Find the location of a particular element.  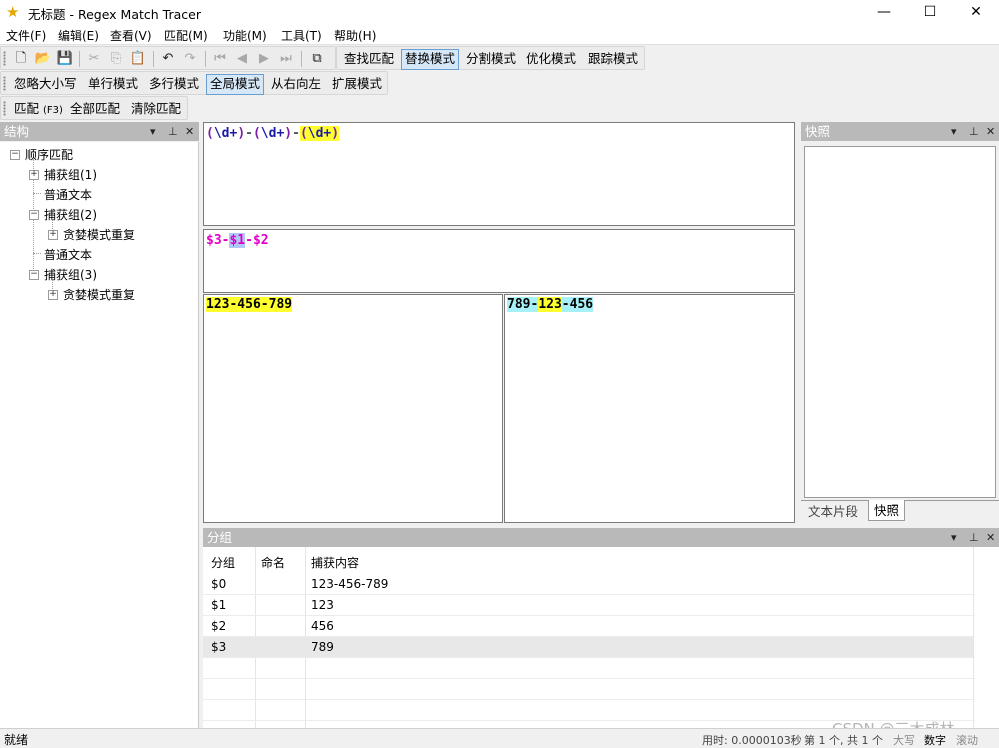

replacement-editor: $3-$1-$2 is located at coordinates (499, 261).